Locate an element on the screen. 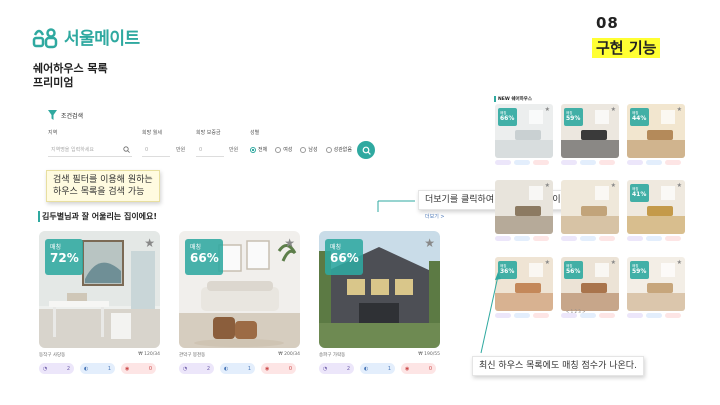 This screenshot has height=405, width=720. latest-house-card: 매칭 41% ★ is located at coordinates (656, 210).